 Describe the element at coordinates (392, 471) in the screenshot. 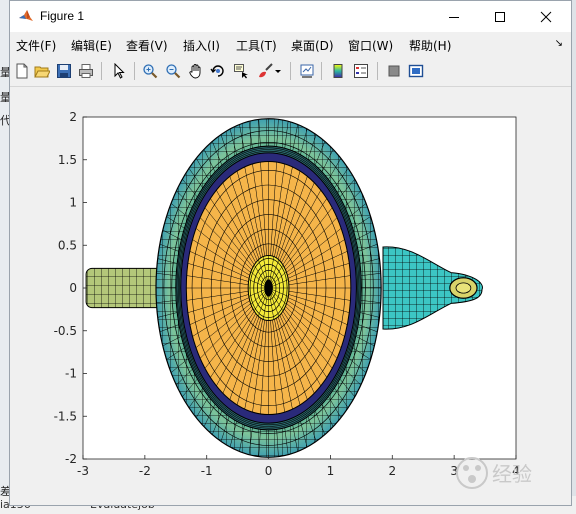

I see `x-tick-label: 2` at that location.